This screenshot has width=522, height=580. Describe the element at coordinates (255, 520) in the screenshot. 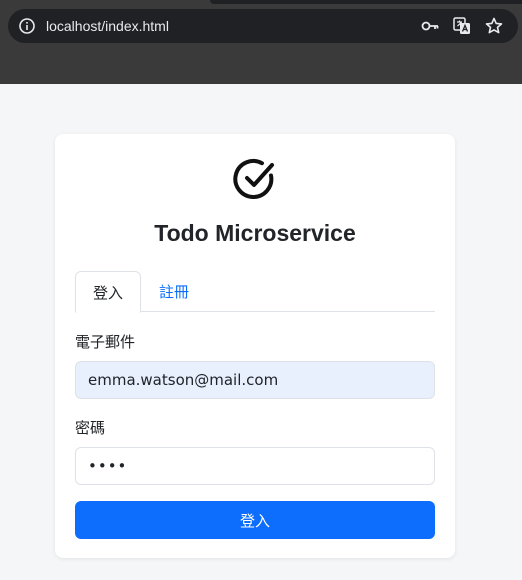

I see `login-button: 登入` at that location.